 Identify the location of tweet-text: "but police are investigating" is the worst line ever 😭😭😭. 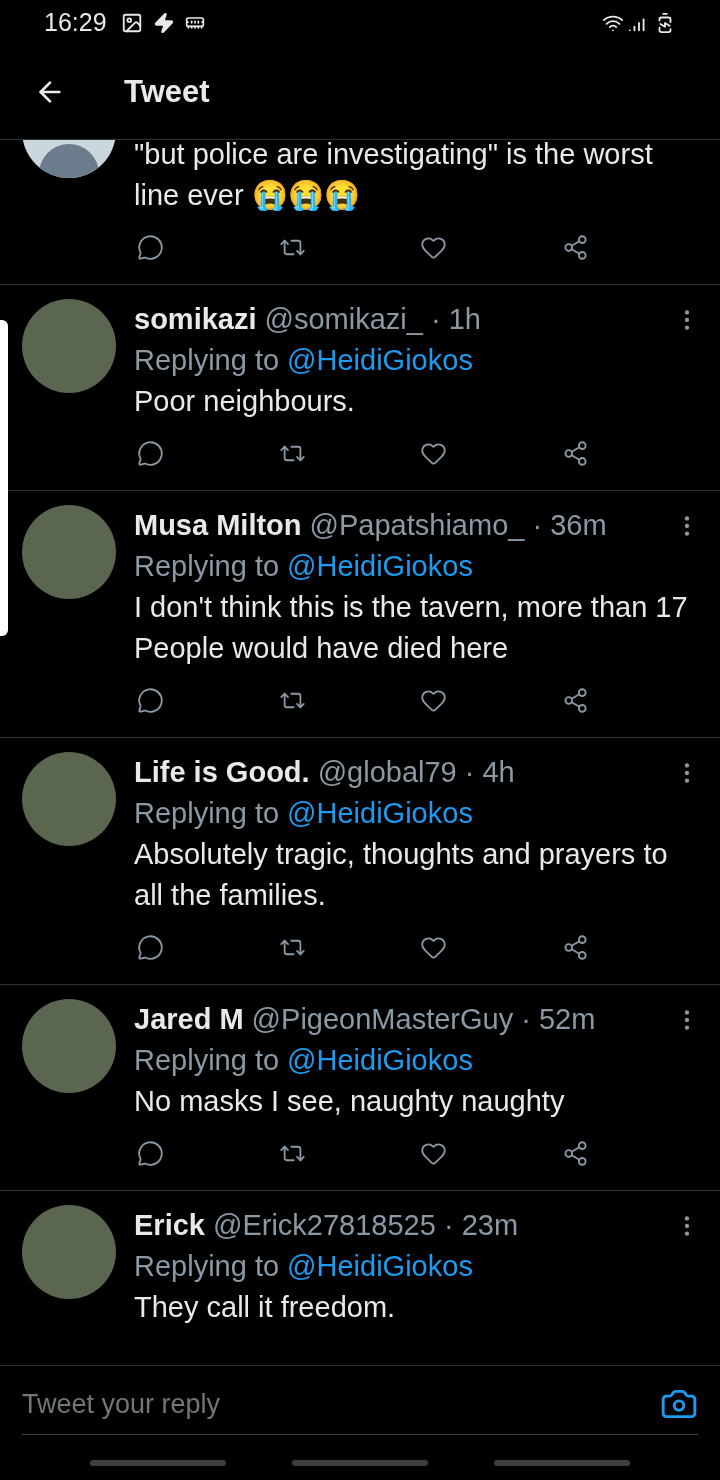
(394, 176).